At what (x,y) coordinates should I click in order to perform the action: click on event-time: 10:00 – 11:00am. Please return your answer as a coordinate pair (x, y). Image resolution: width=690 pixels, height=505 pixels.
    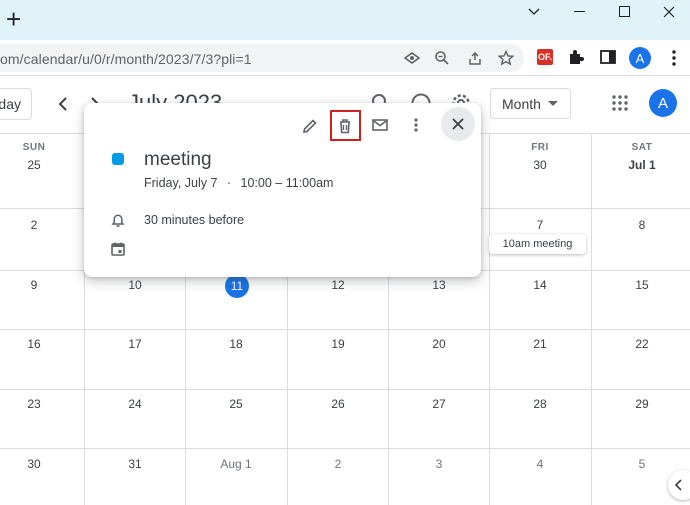
    Looking at the image, I should click on (287, 183).